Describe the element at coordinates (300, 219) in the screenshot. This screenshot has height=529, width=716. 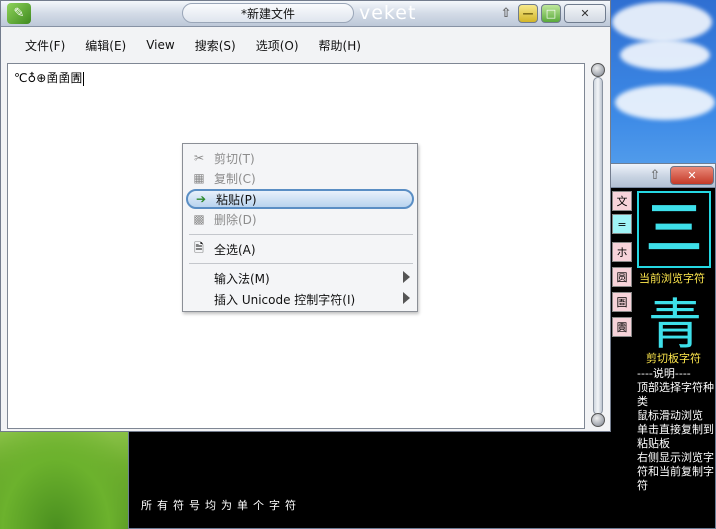
I see `menu-item-delete: ▩ 删除(D)` at that location.